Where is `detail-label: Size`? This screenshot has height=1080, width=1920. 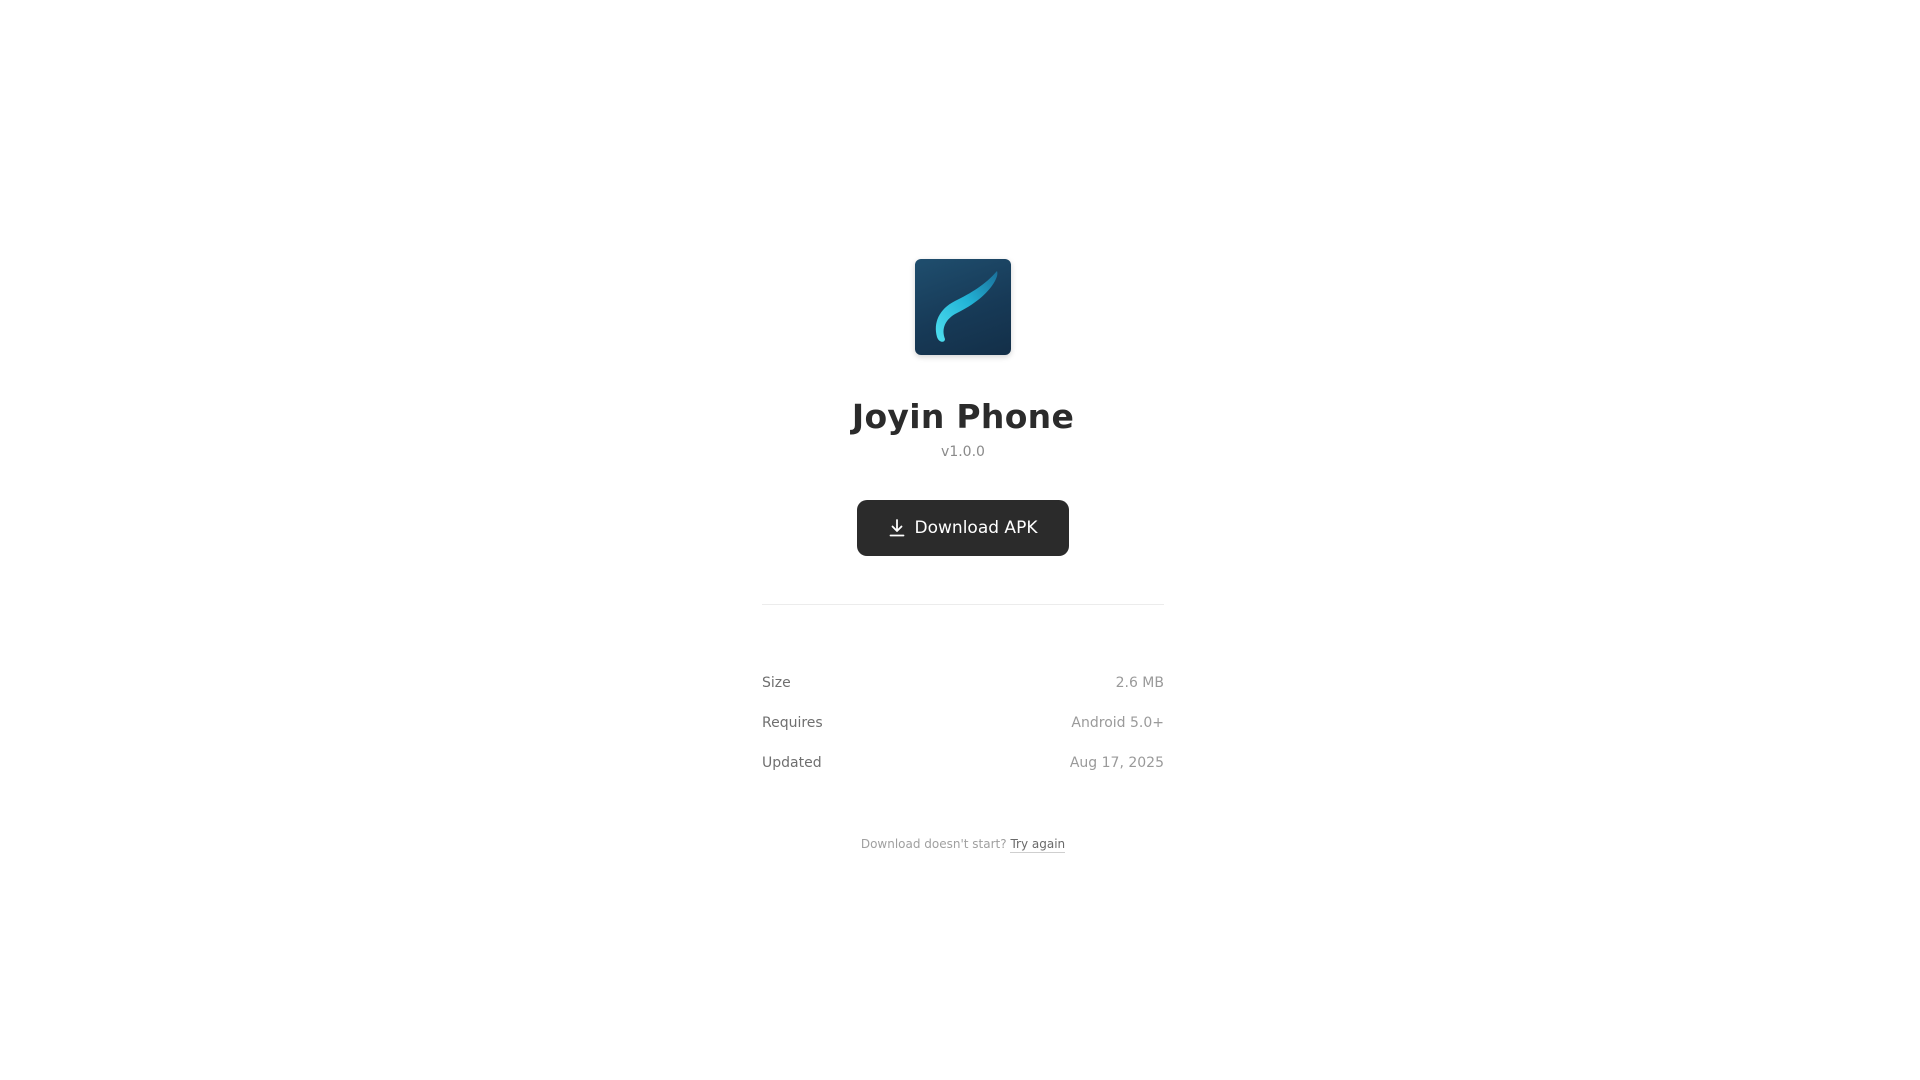
detail-label: Size is located at coordinates (776, 683).